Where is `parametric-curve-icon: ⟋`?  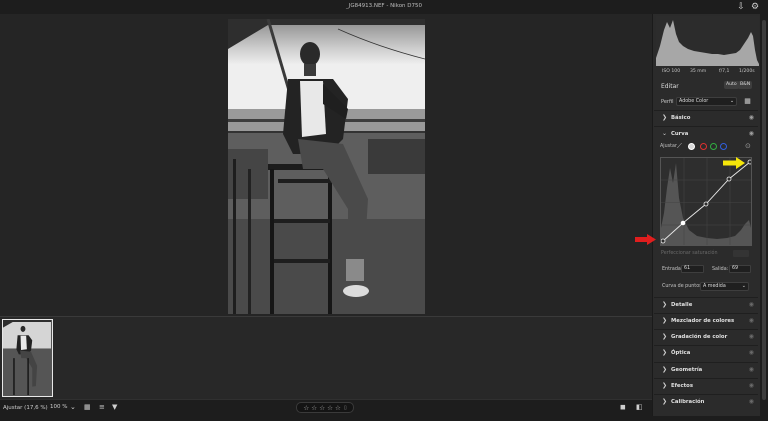
parametric-curve-icon: ⟋ is located at coordinates (679, 146).